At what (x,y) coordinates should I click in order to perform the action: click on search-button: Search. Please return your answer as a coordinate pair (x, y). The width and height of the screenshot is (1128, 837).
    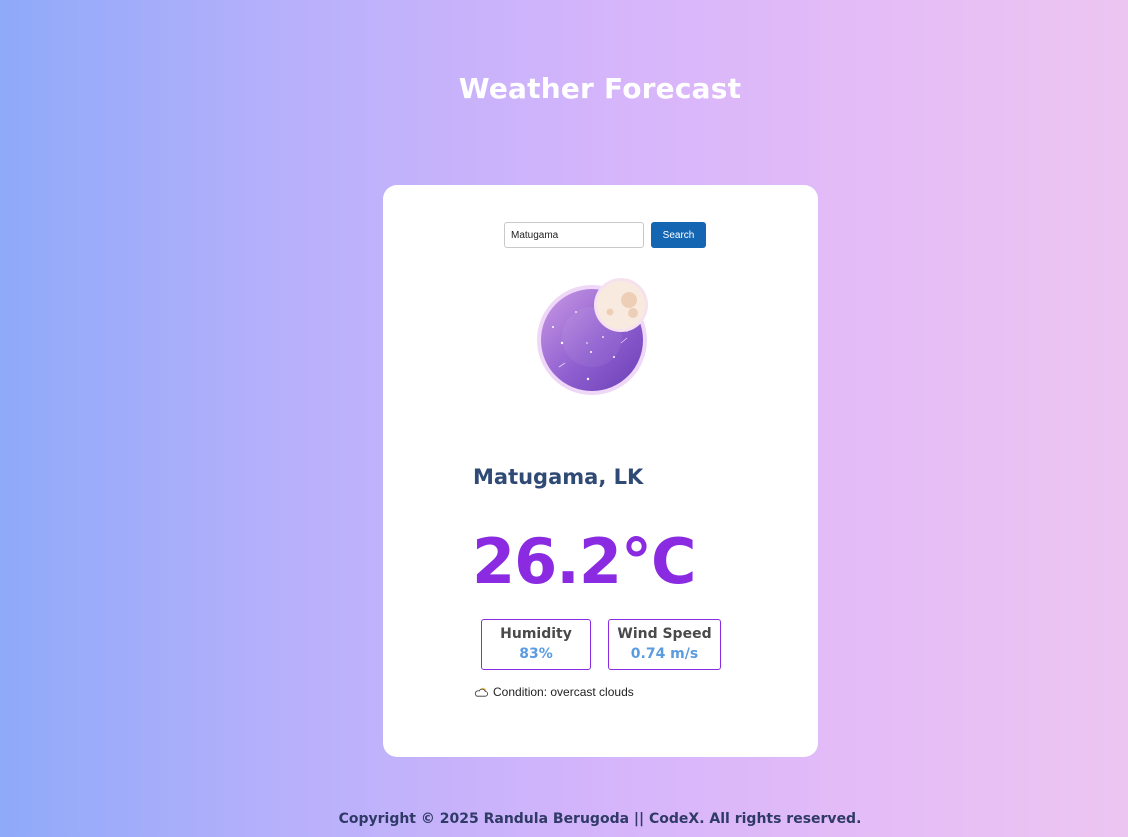
    Looking at the image, I should click on (678, 235).